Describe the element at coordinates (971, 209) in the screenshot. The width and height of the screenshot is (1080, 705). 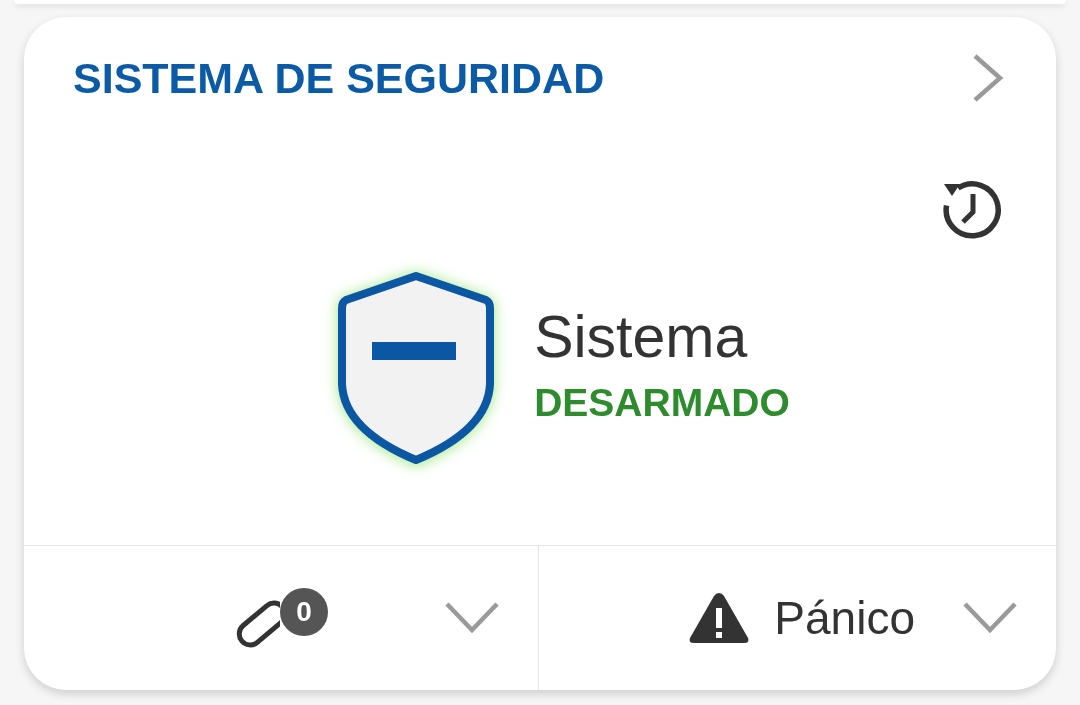
I see `history-icon` at that location.